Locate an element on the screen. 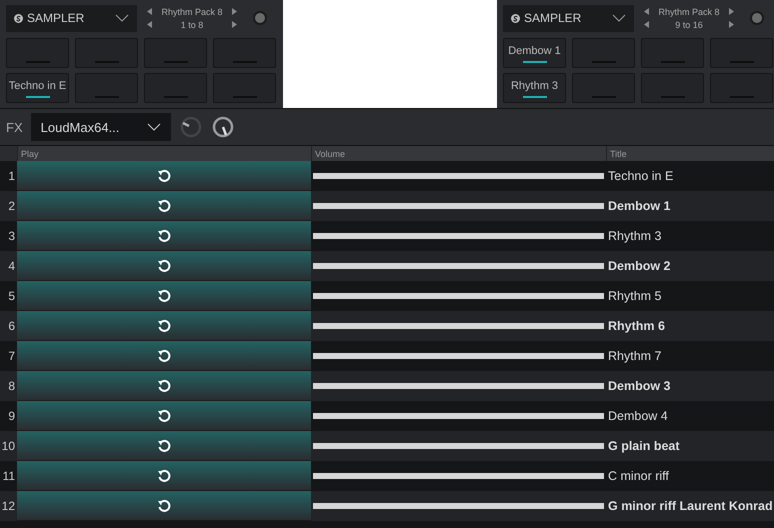 The image size is (774, 528). fx-label: FX is located at coordinates (14, 127).